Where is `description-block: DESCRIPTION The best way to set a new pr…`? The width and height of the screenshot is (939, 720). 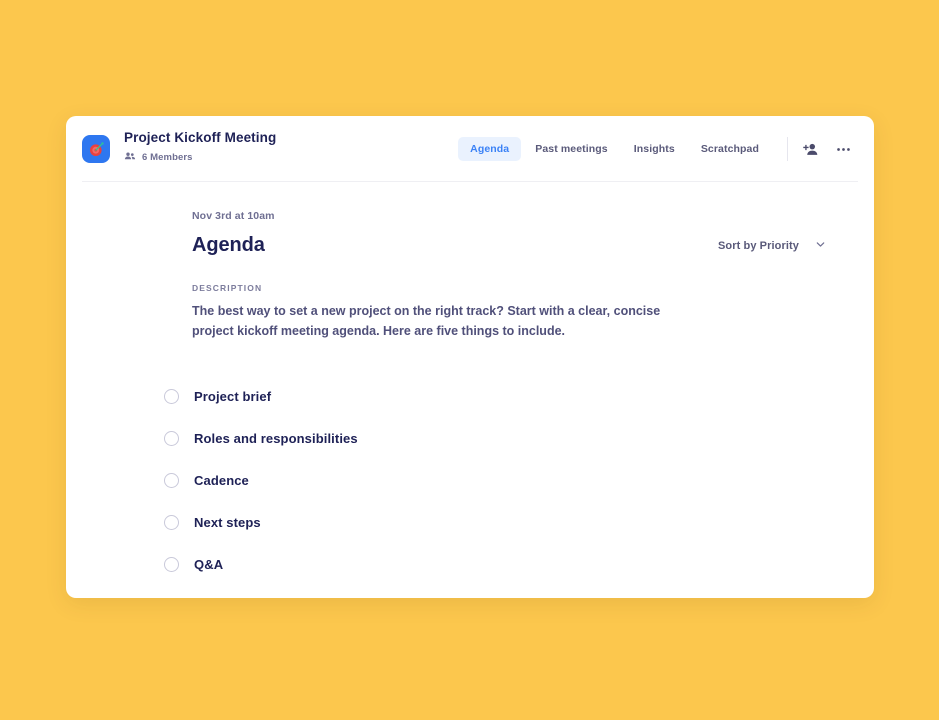 description-block: DESCRIPTION The best way to set a new pr… is located at coordinates (511, 312).